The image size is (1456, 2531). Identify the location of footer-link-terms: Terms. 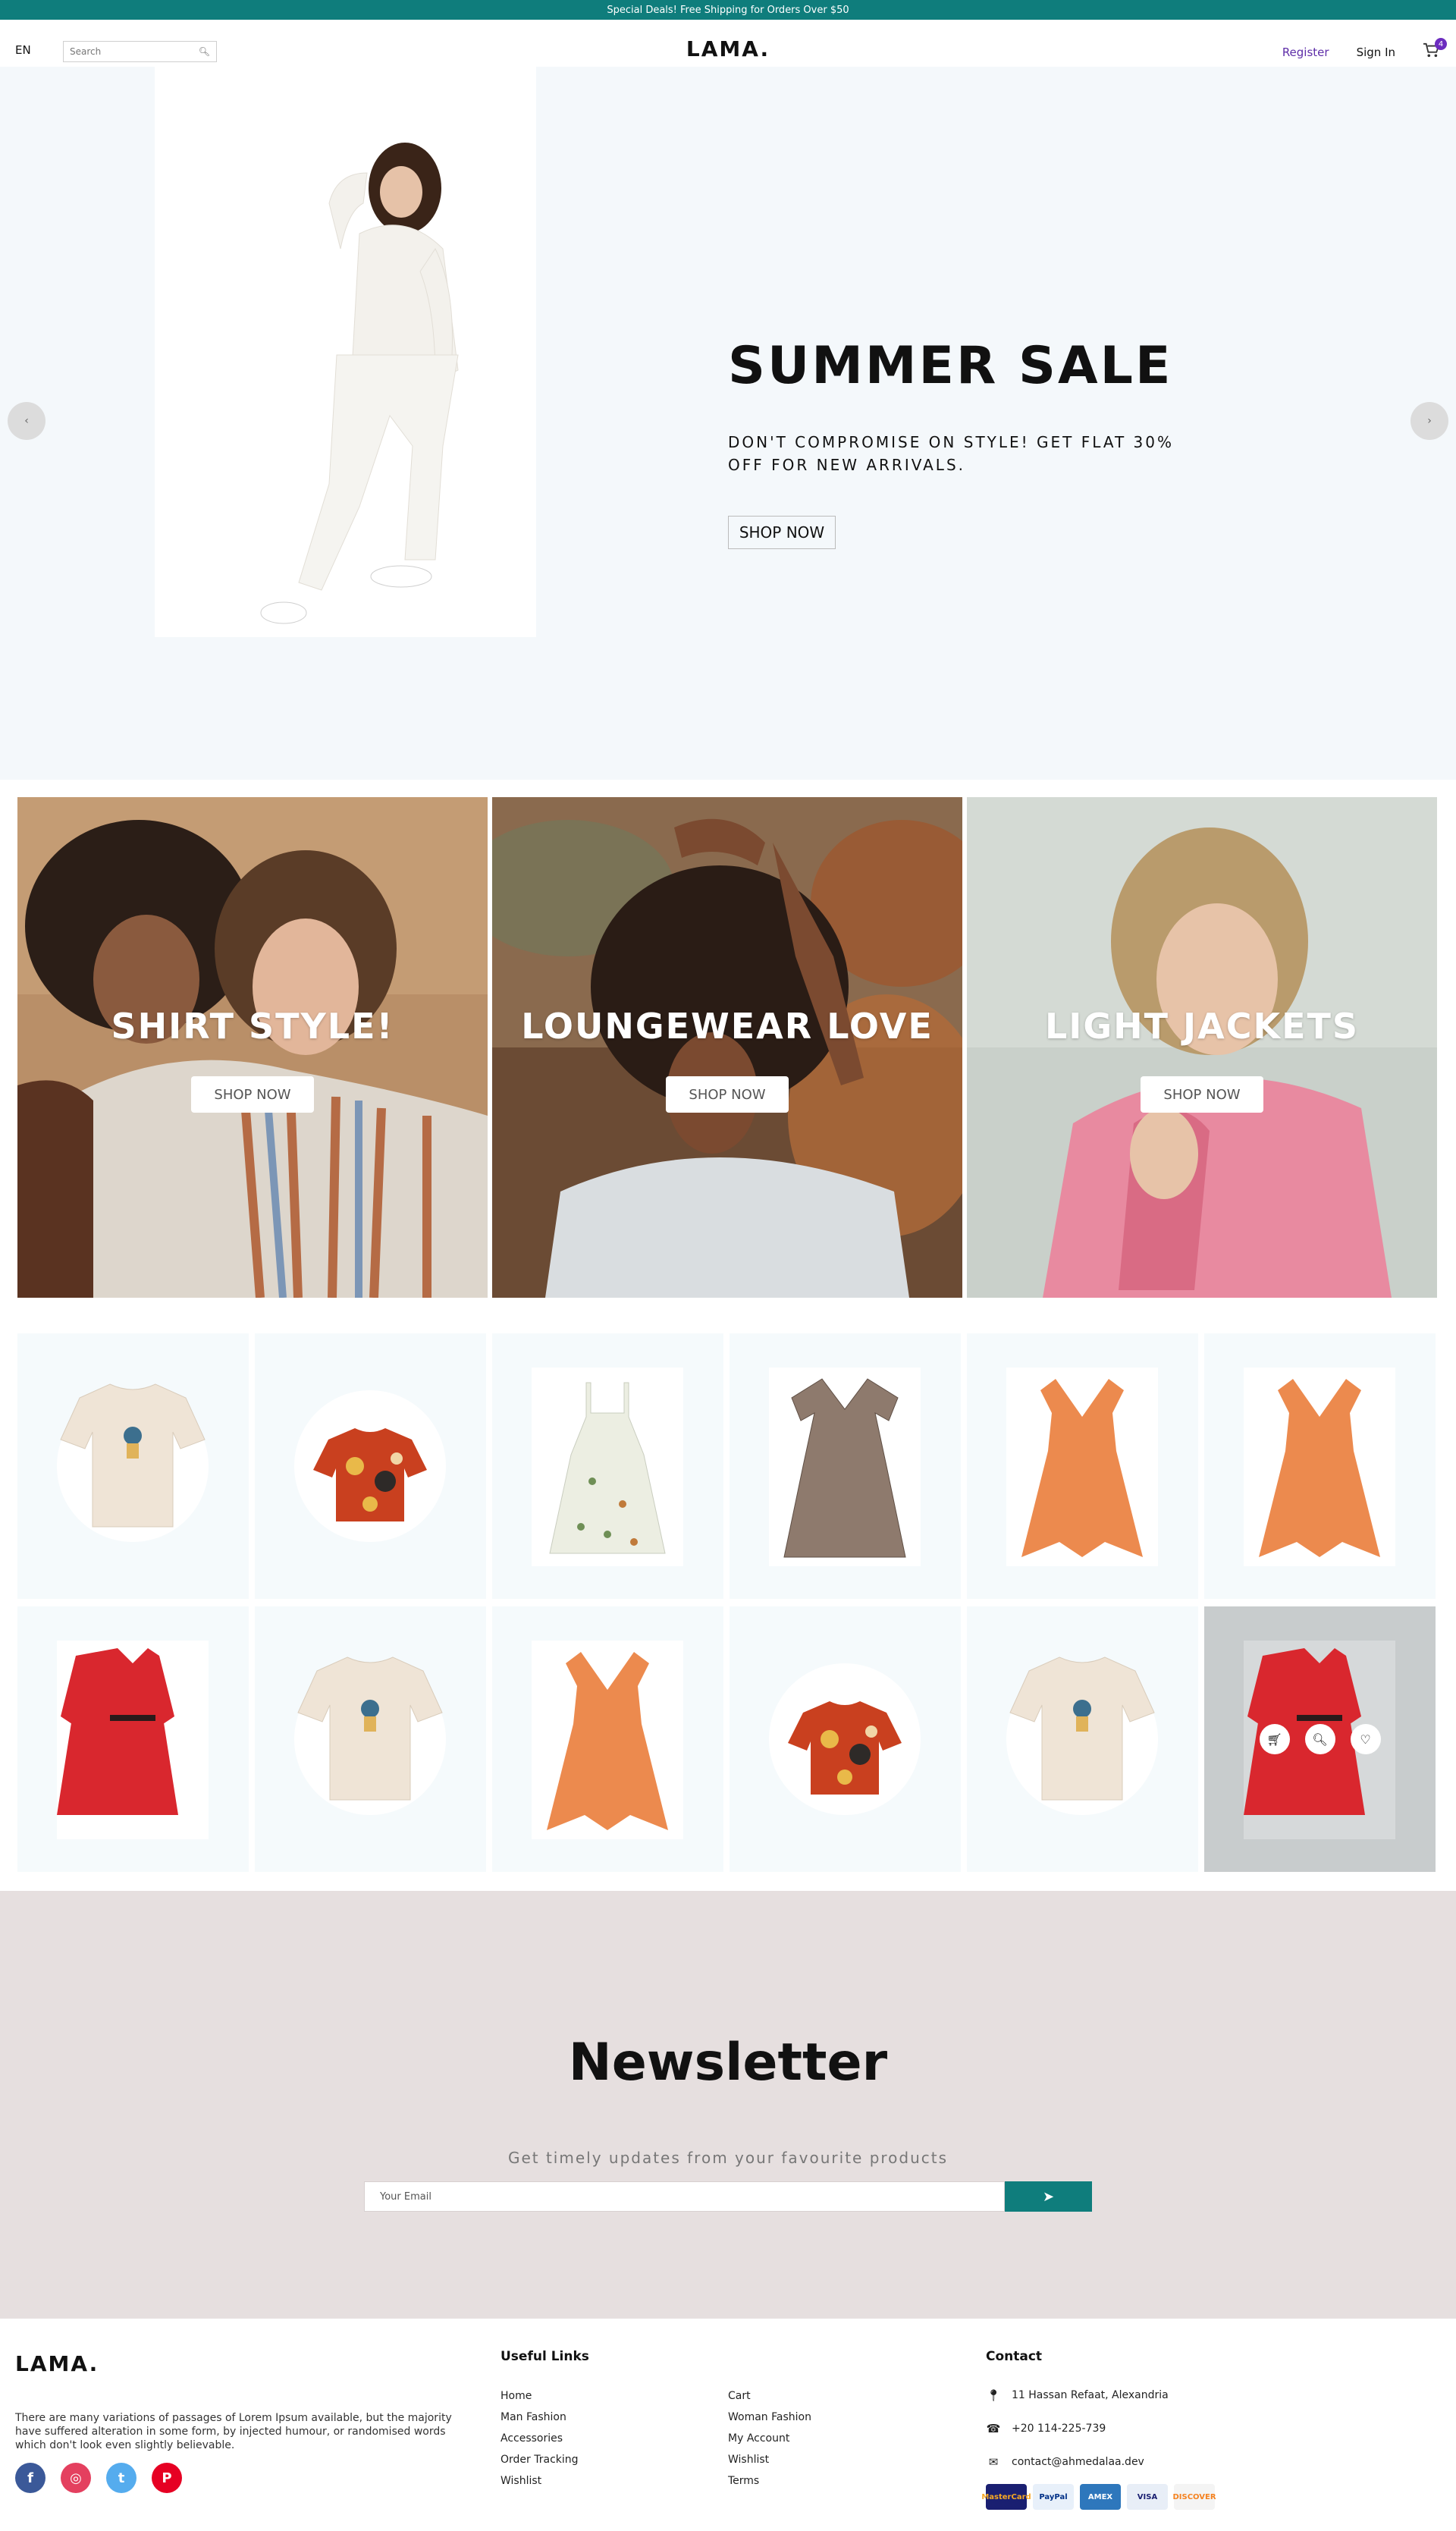
(842, 2481).